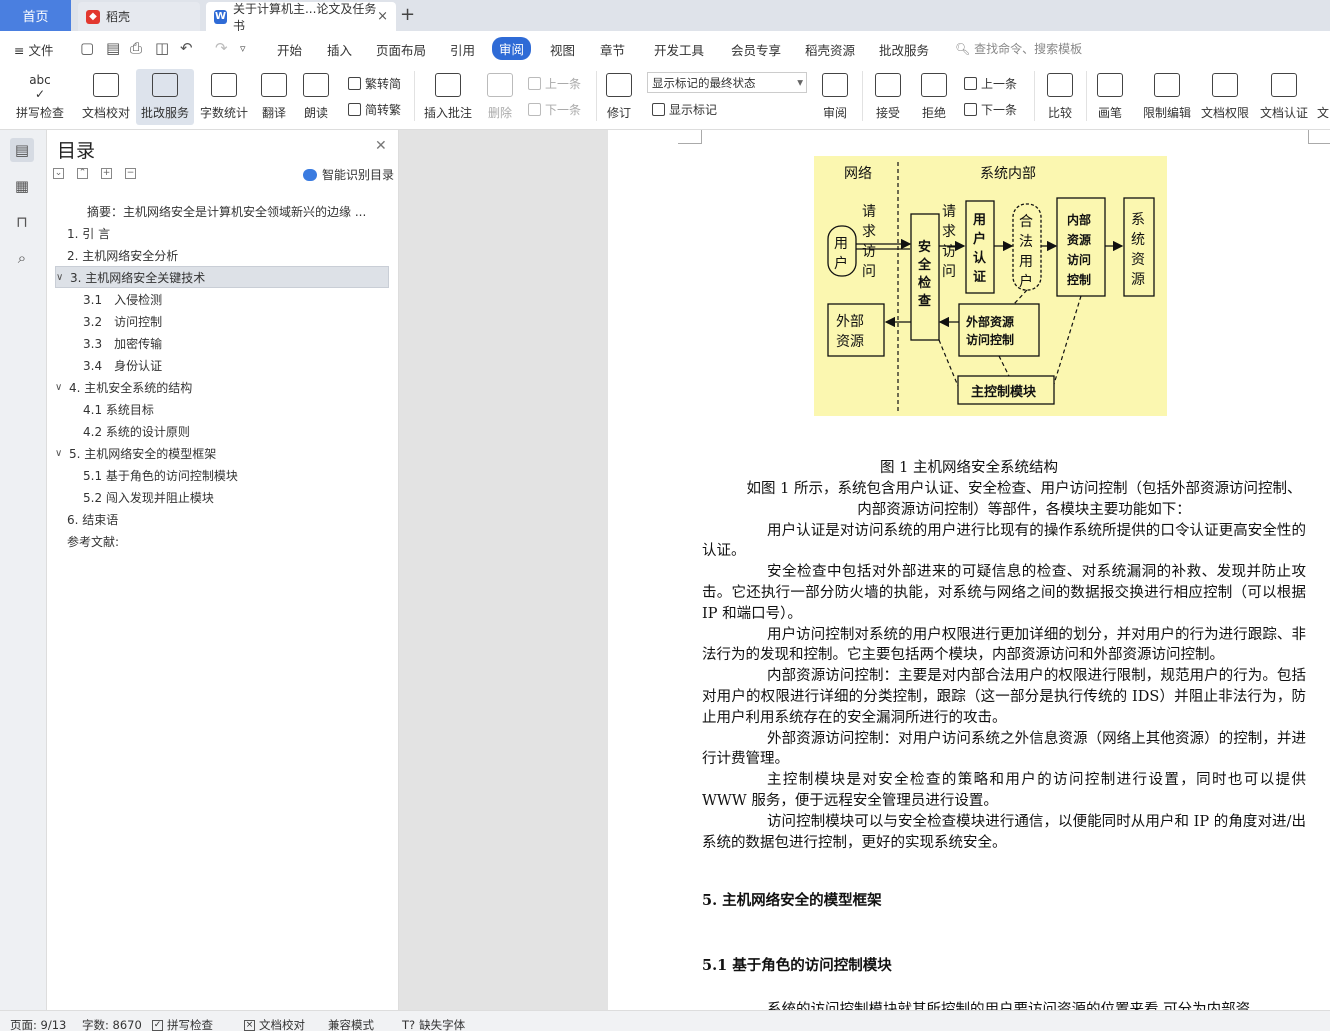  I want to click on export-icon: ▤, so click(113, 48).